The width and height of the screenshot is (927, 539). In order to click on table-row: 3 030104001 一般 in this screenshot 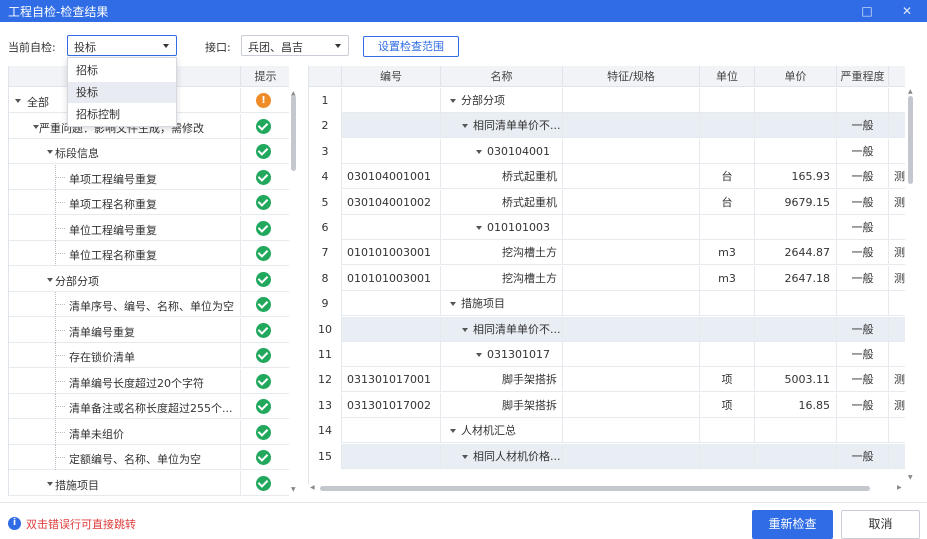, I will do `click(607, 151)`.